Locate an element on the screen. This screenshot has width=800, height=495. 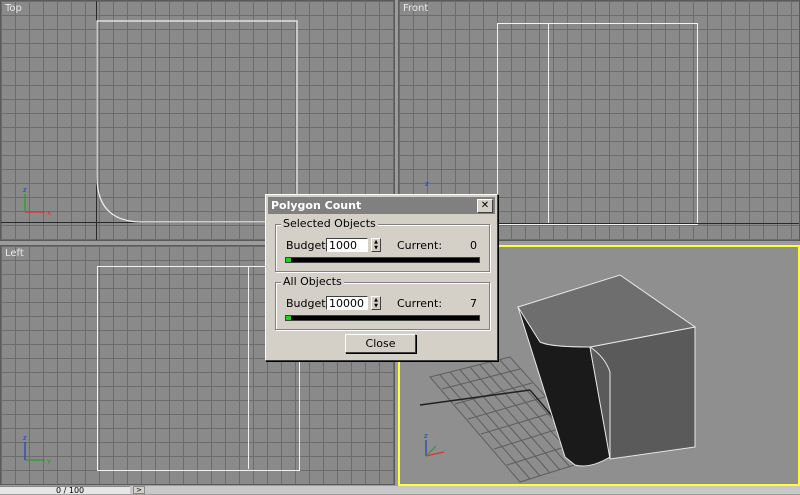
viewport-label: Left is located at coordinates (14, 253).